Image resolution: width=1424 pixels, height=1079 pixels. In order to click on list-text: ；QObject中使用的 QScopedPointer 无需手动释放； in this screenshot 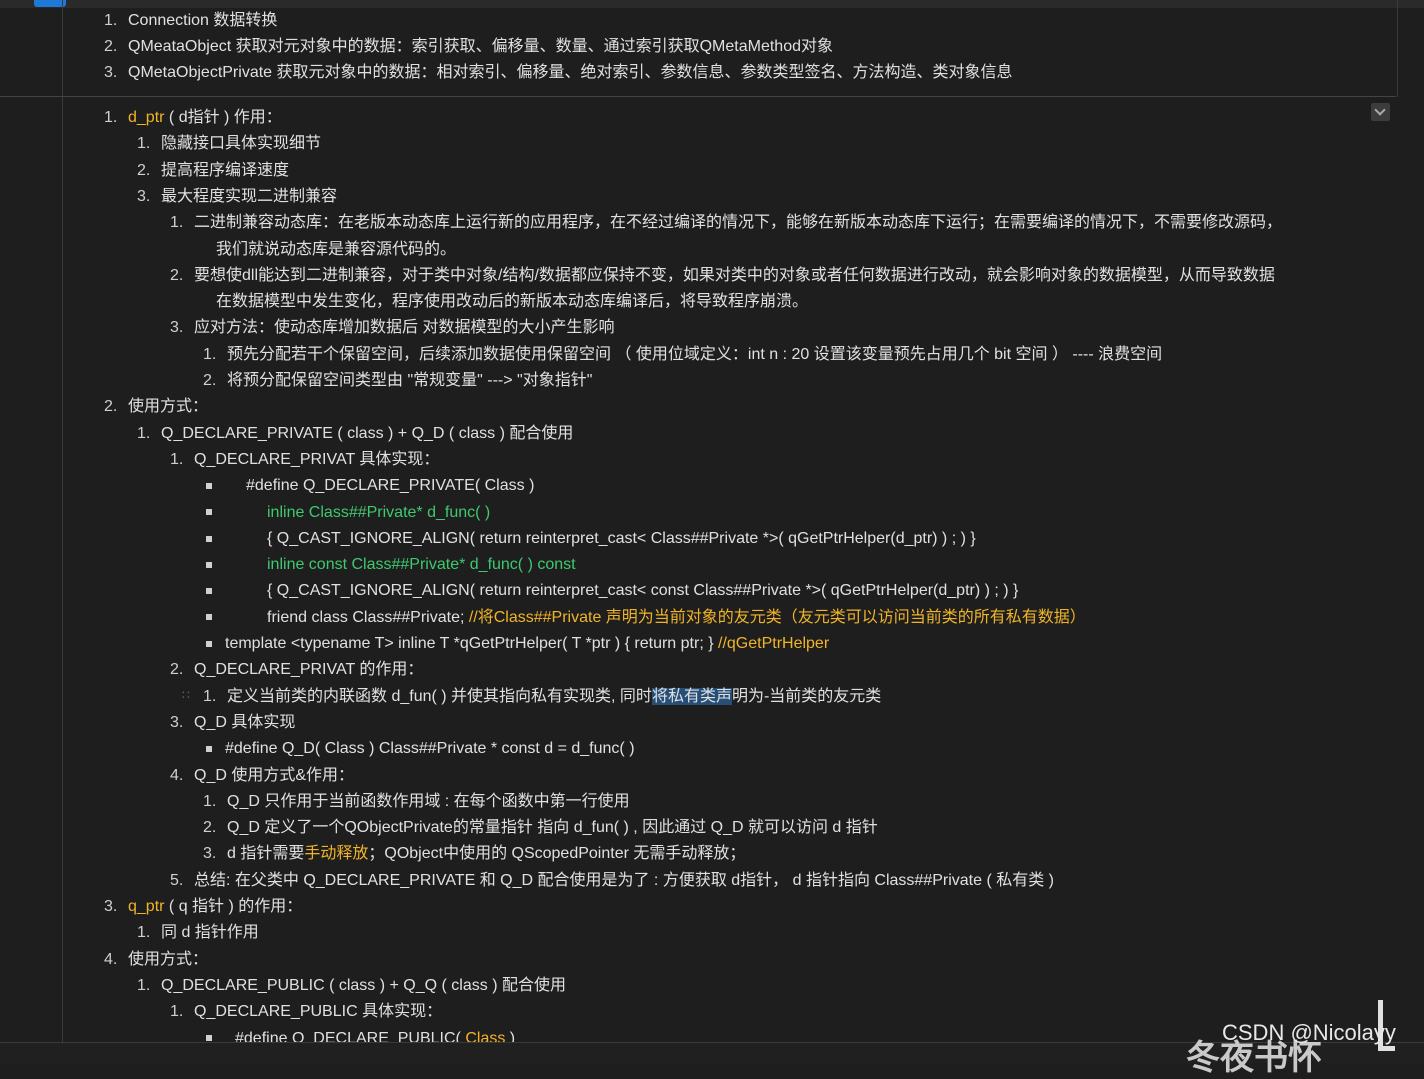, I will do `click(557, 854)`.